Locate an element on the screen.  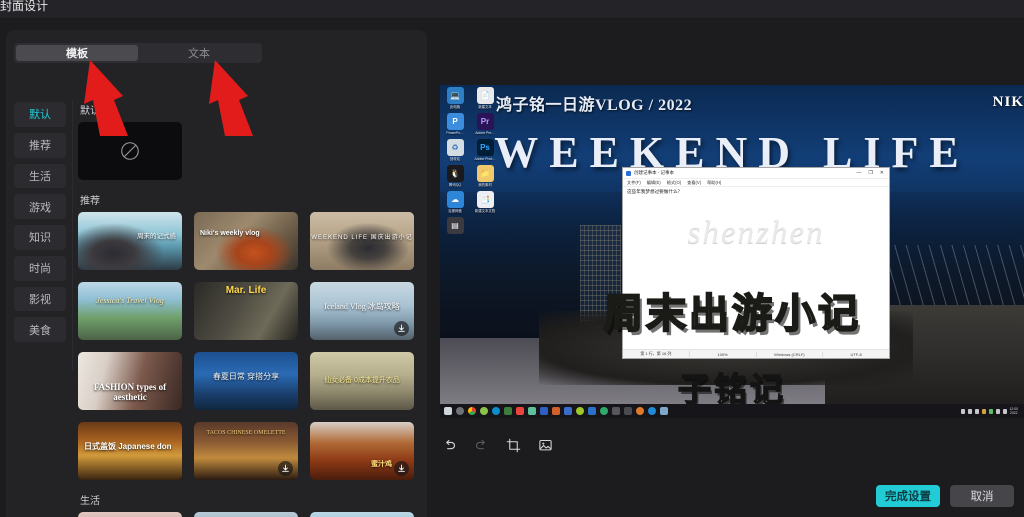
menu-format: 格式(O) is located at coordinates (674, 183).